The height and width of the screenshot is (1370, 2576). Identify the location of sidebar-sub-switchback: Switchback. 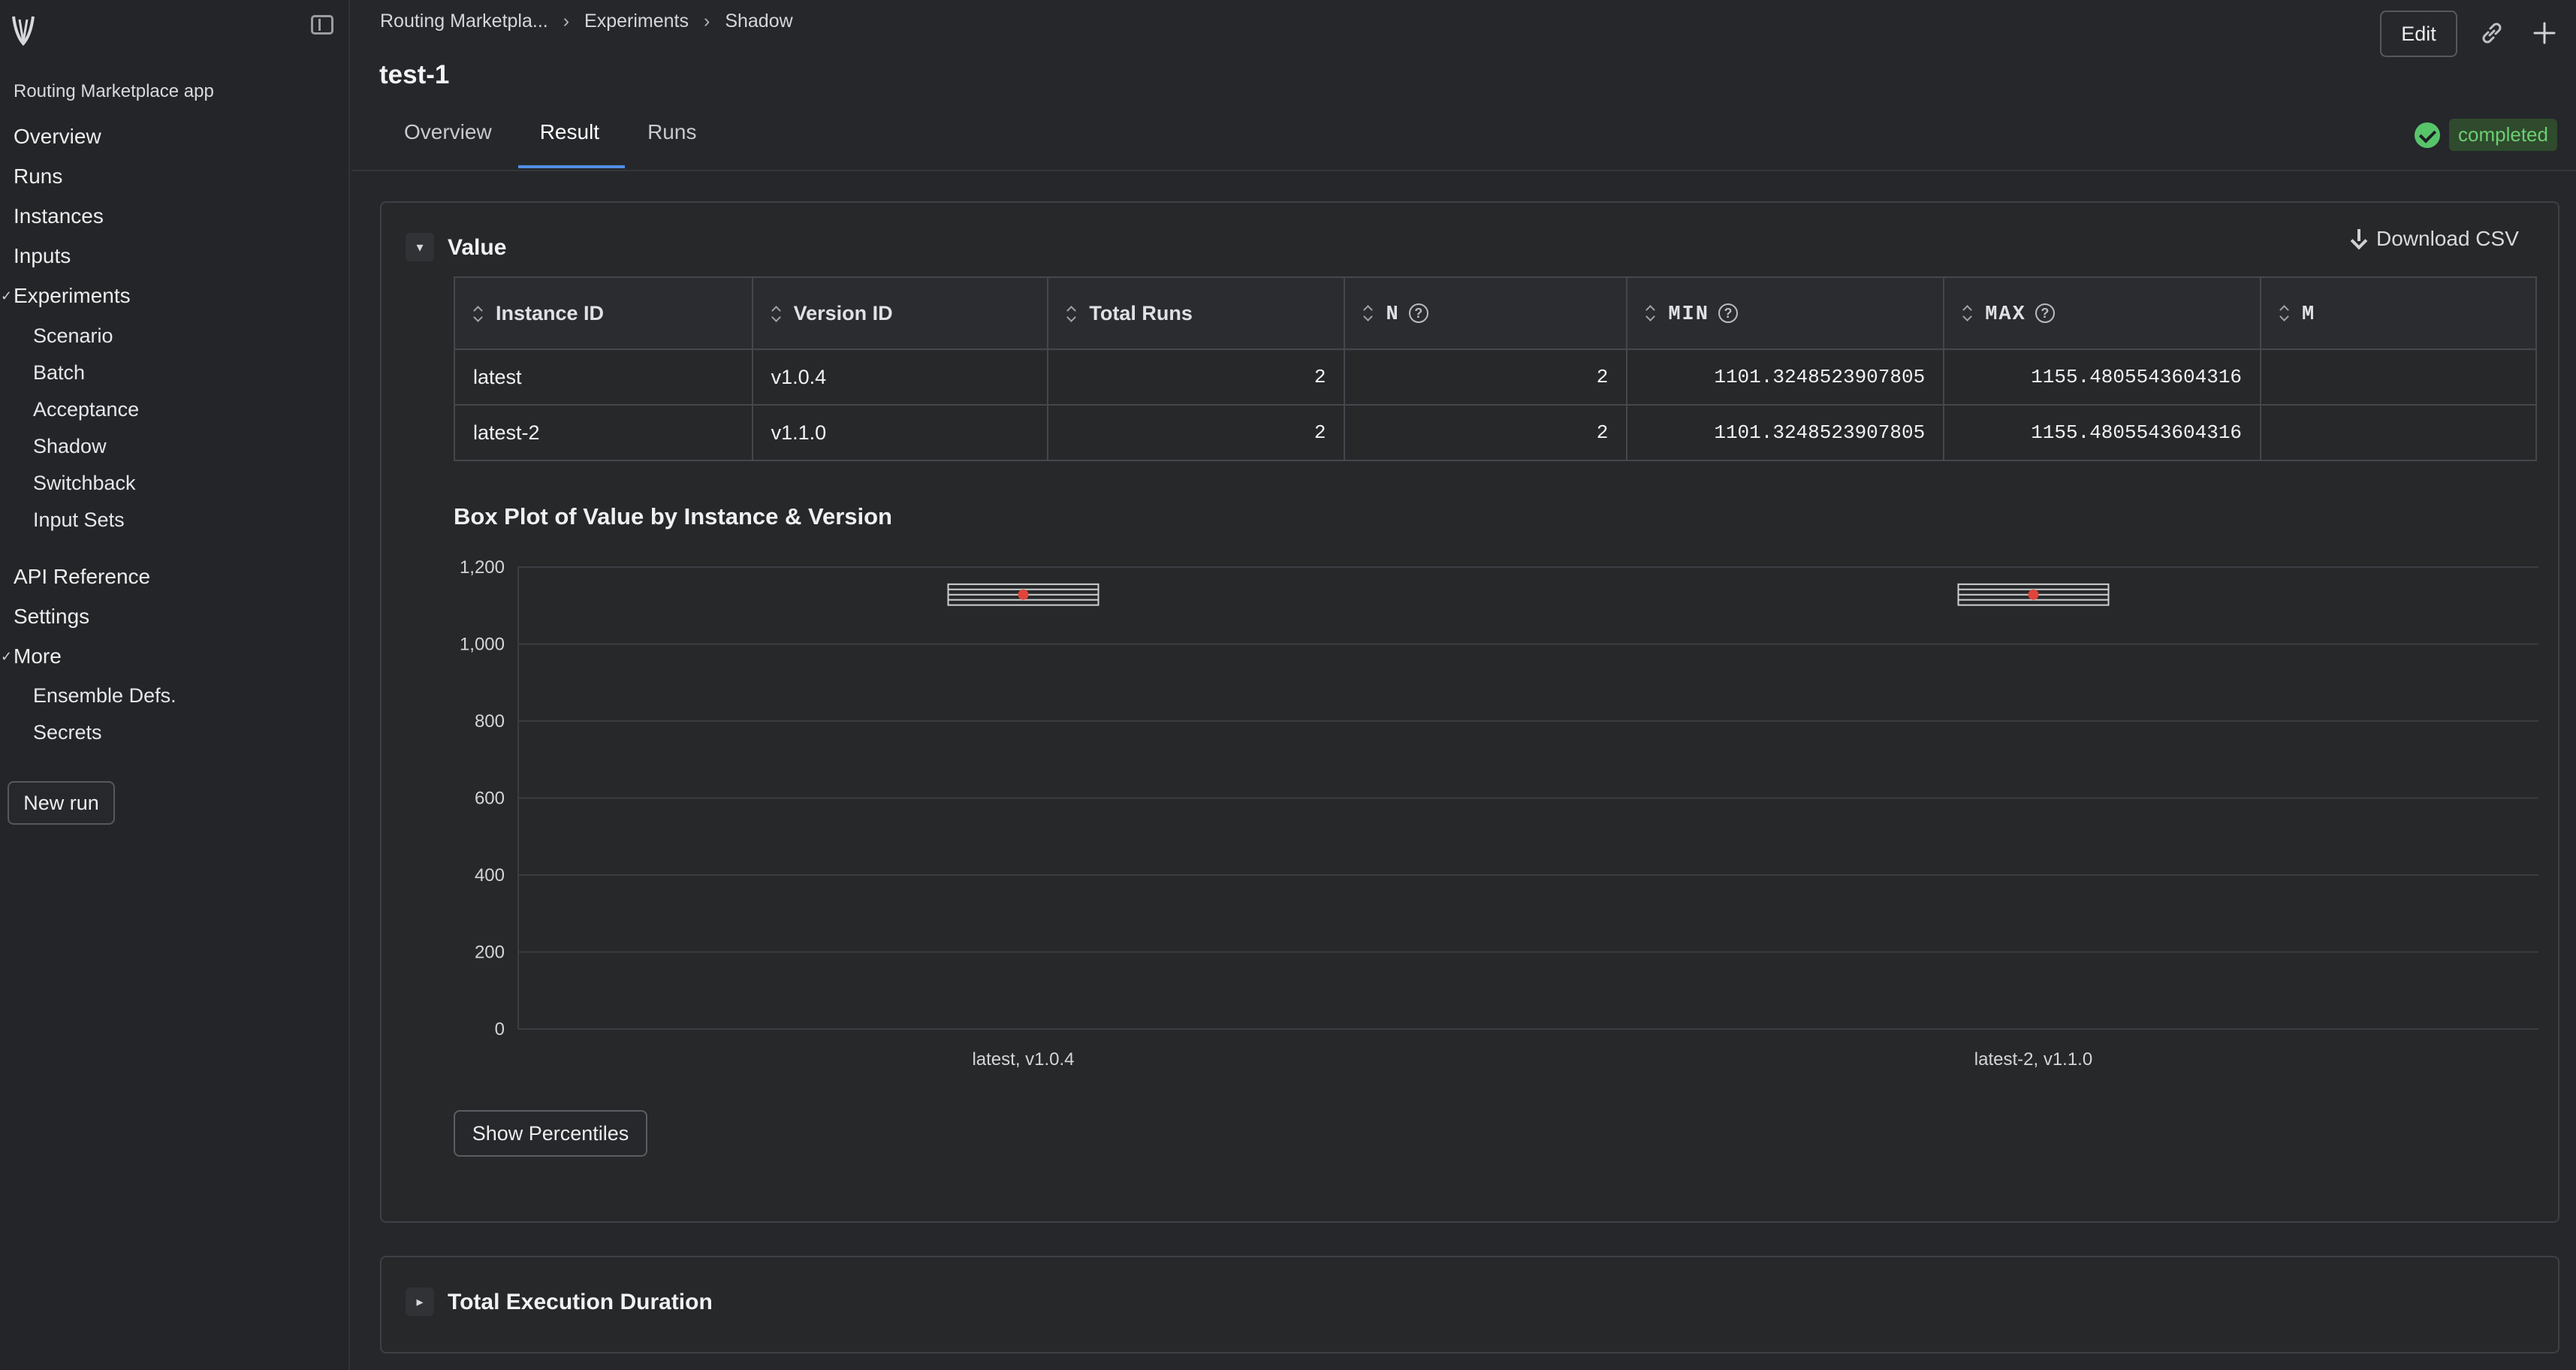
(84, 484).